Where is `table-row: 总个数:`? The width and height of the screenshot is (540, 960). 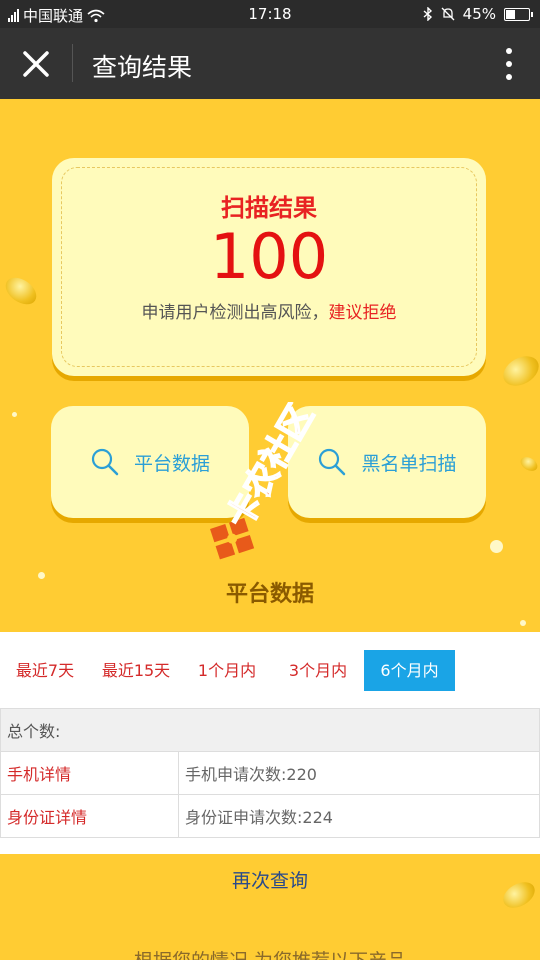
table-row: 总个数: is located at coordinates (270, 730).